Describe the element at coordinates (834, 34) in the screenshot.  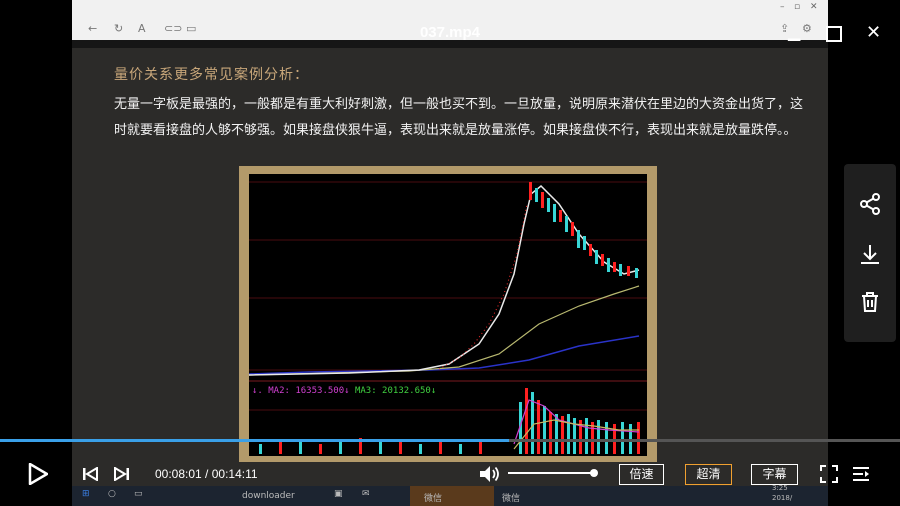
I see `maximize-button` at that location.